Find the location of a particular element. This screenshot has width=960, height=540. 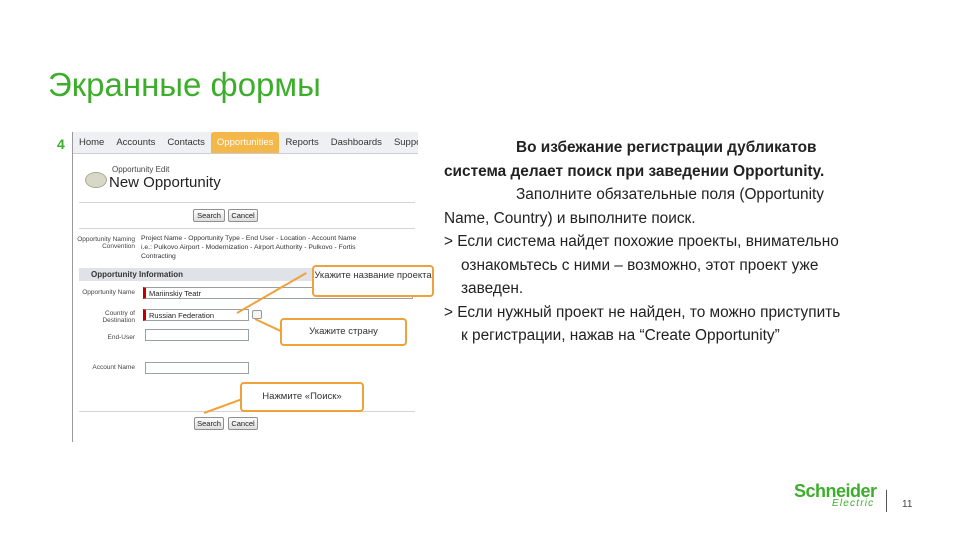

bullet-1-line-c: заведен. is located at coordinates (492, 288).